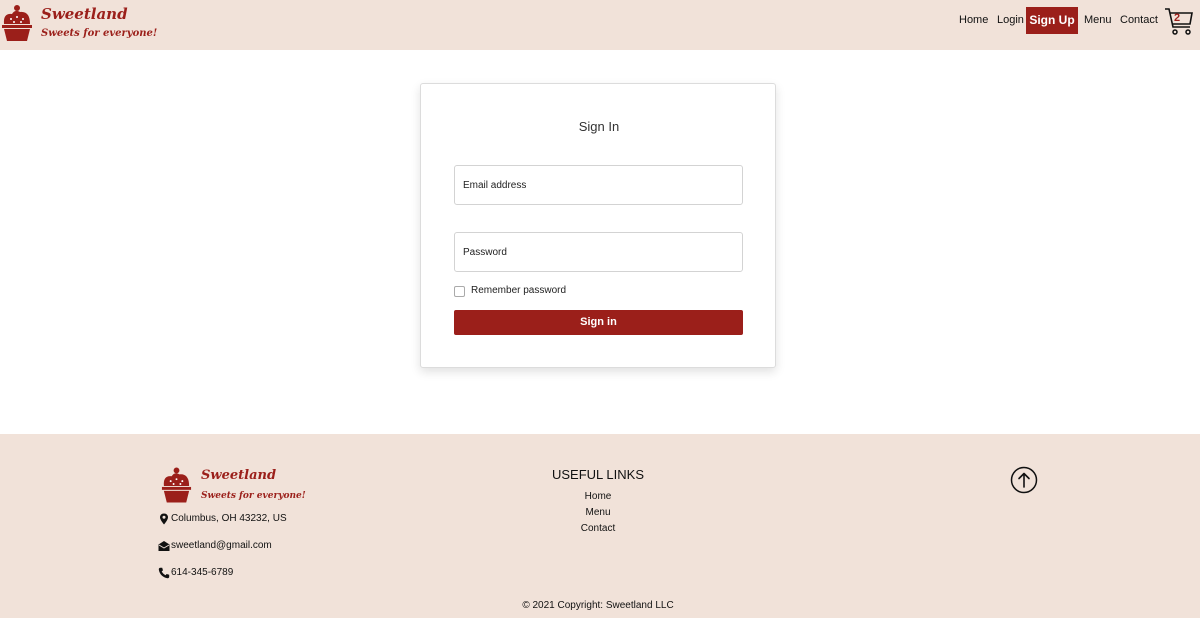 This screenshot has width=1200, height=618. What do you see at coordinates (1098, 20) in the screenshot?
I see `nav-menu-link: Menu` at bounding box center [1098, 20].